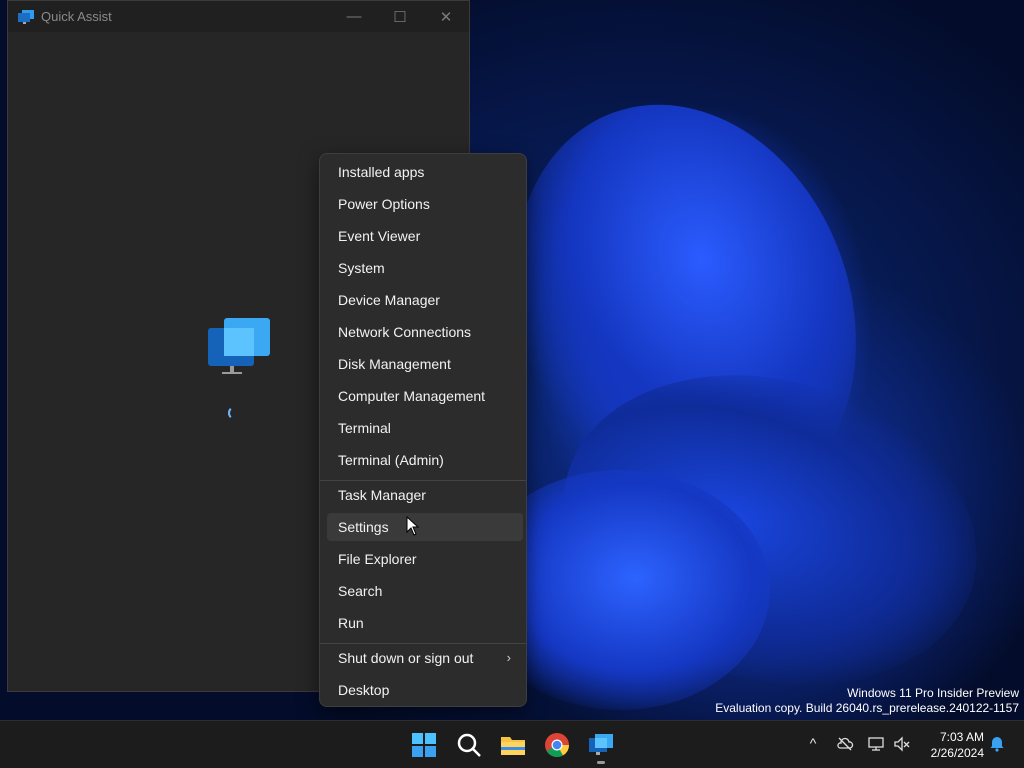  What do you see at coordinates (446, 16) in the screenshot?
I see `close-button: ✕` at bounding box center [446, 16].